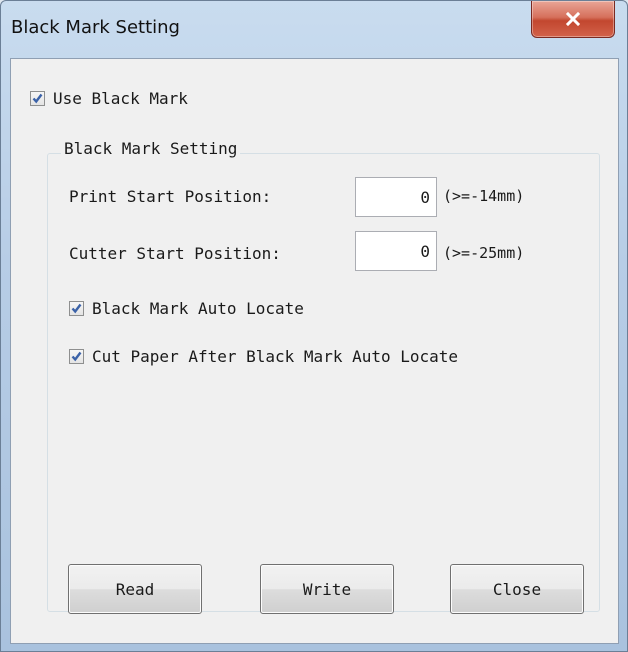 This screenshot has width=628, height=652. I want to click on group-legend: Black Mark Setting, so click(151, 148).